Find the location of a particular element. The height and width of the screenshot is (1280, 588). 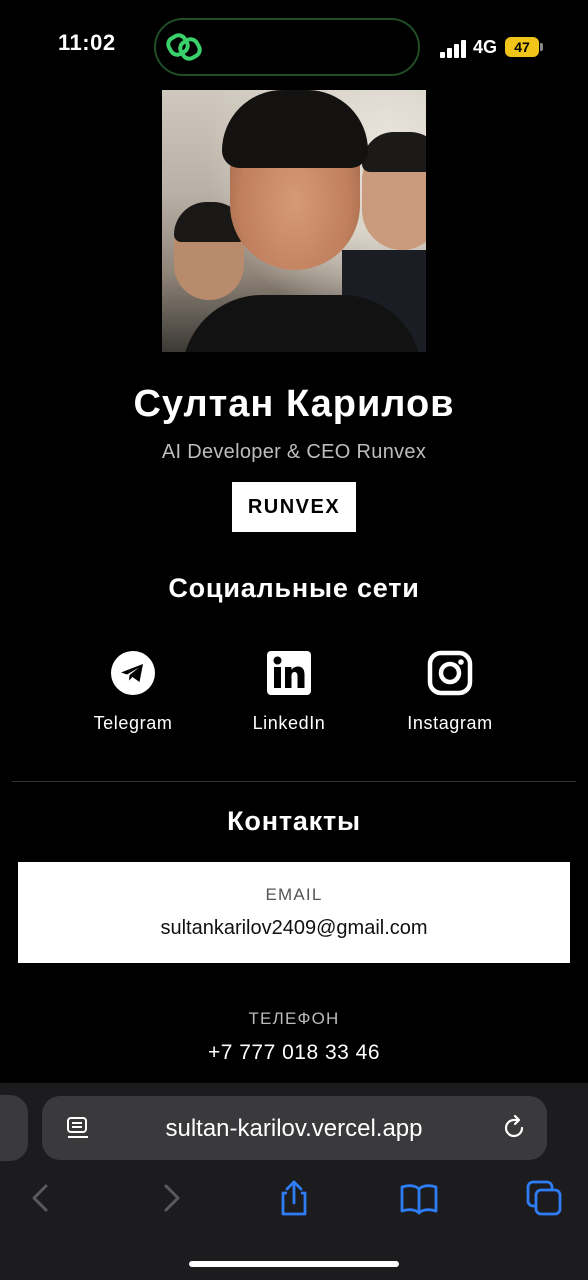

battery-cap is located at coordinates (541, 47).